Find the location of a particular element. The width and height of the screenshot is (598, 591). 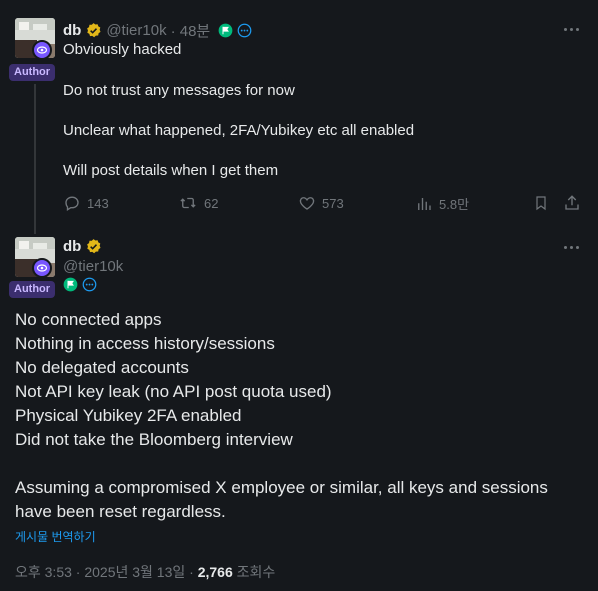

tweet-line: No delegated accounts is located at coordinates (102, 367).